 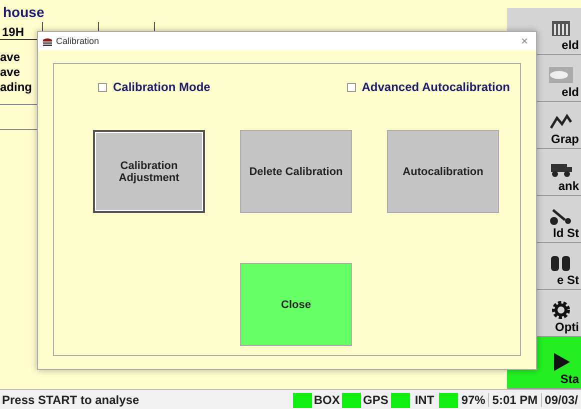 I want to click on checkbox-label: Calibration Mode, so click(x=161, y=87).